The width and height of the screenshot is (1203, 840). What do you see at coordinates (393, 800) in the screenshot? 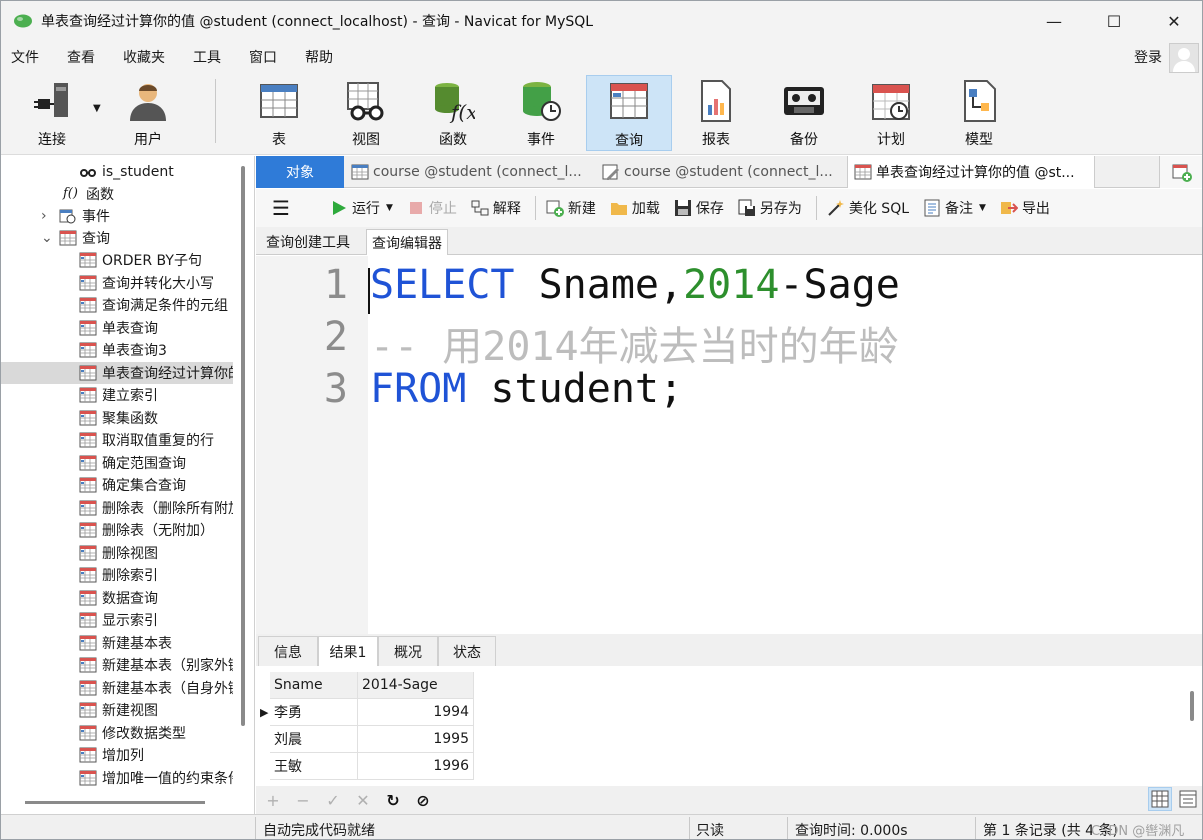
I see `refresh-icon: ↻` at bounding box center [393, 800].